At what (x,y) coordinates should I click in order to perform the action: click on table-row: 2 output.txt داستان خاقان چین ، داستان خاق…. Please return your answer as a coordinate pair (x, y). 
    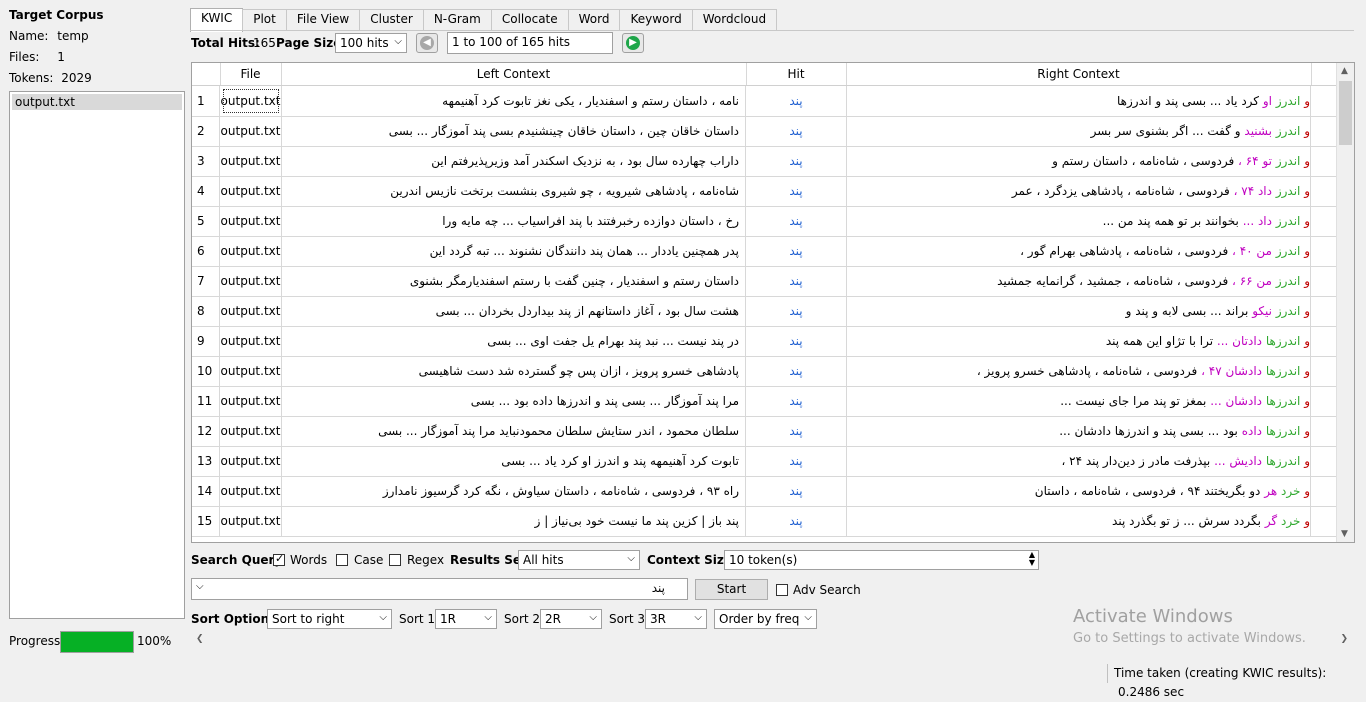
    Looking at the image, I should click on (764, 131).